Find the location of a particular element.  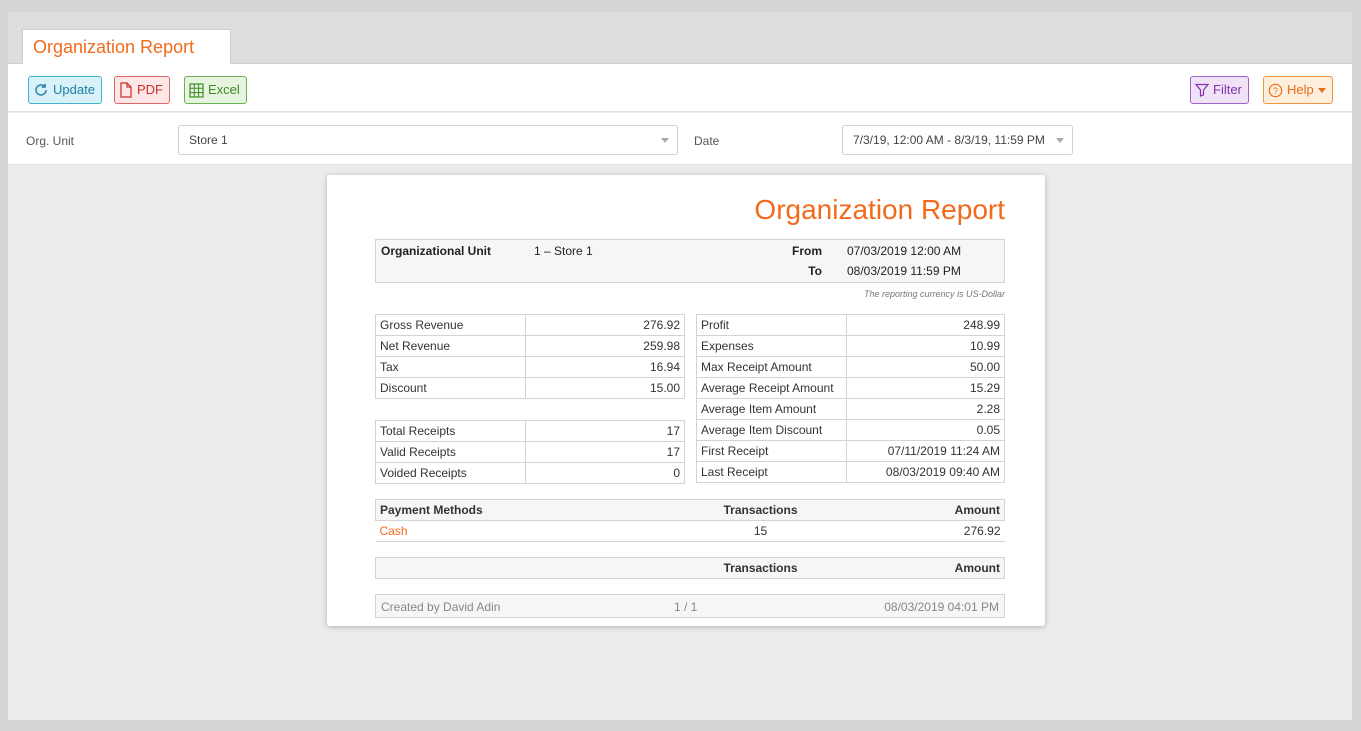

report-timestamp: 08/03/2019 04:01 PM is located at coordinates (941, 607).